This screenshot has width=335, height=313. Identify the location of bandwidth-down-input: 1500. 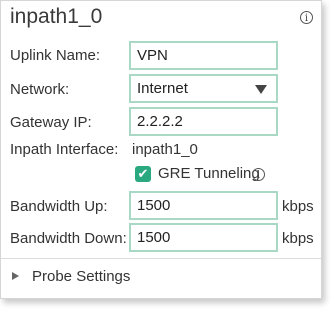
(203, 237).